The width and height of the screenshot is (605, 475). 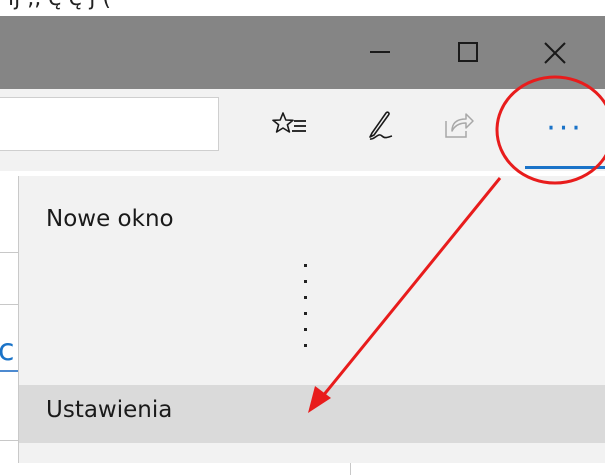 What do you see at coordinates (10, 371) in the screenshot?
I see `page-link-underline` at bounding box center [10, 371].